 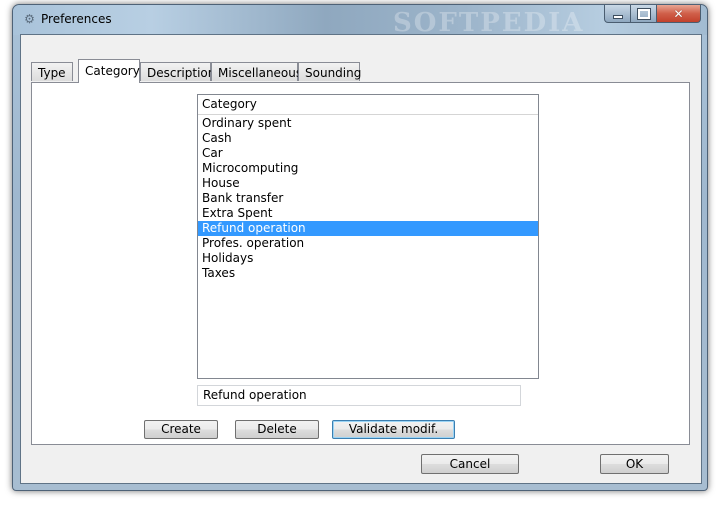 I want to click on tab-type: Type, so click(x=52, y=71).